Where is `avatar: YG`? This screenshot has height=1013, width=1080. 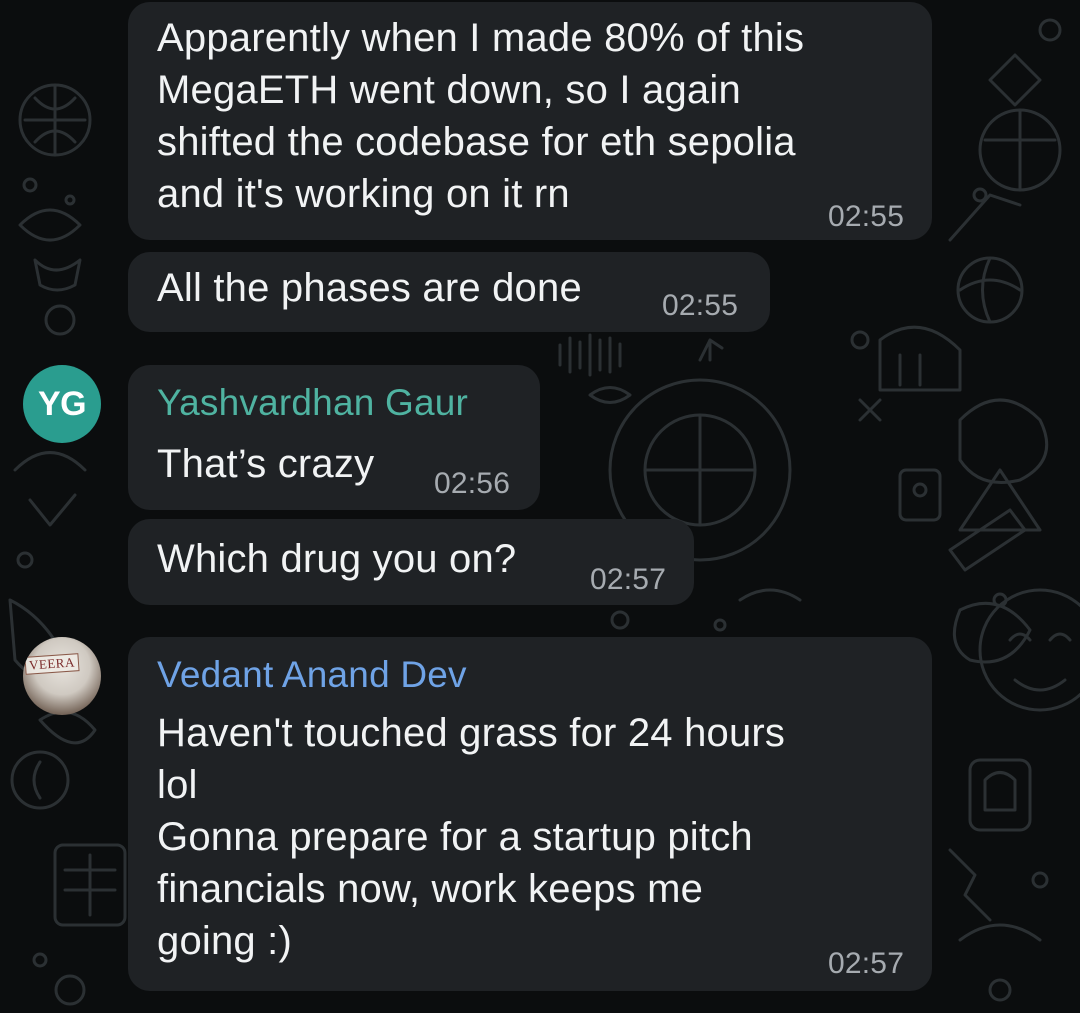 avatar: YG is located at coordinates (62, 404).